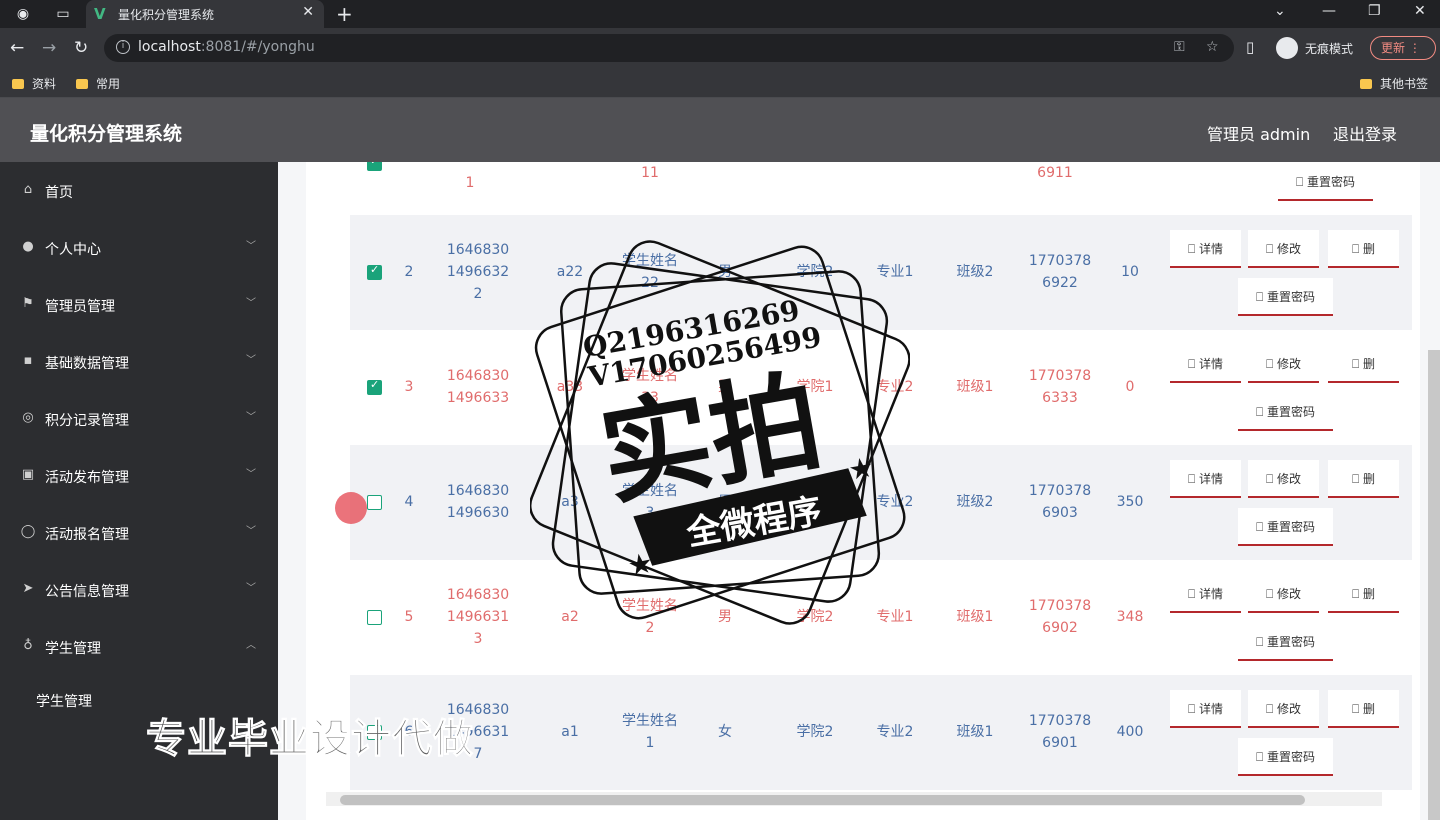 This screenshot has height=820, width=1440. What do you see at coordinates (28, 645) in the screenshot?
I see `mic-icon: ♁` at bounding box center [28, 645].